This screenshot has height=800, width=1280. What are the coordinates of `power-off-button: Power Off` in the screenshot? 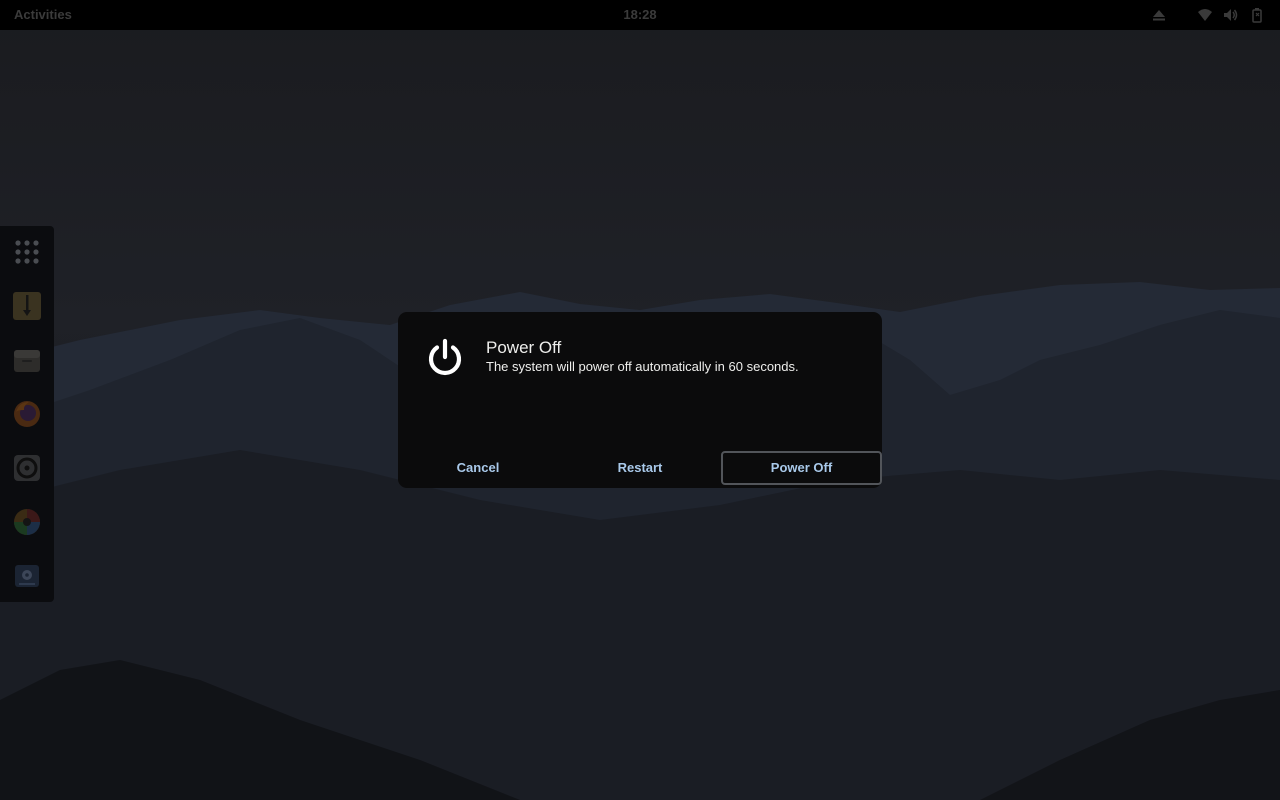 It's located at (801, 468).